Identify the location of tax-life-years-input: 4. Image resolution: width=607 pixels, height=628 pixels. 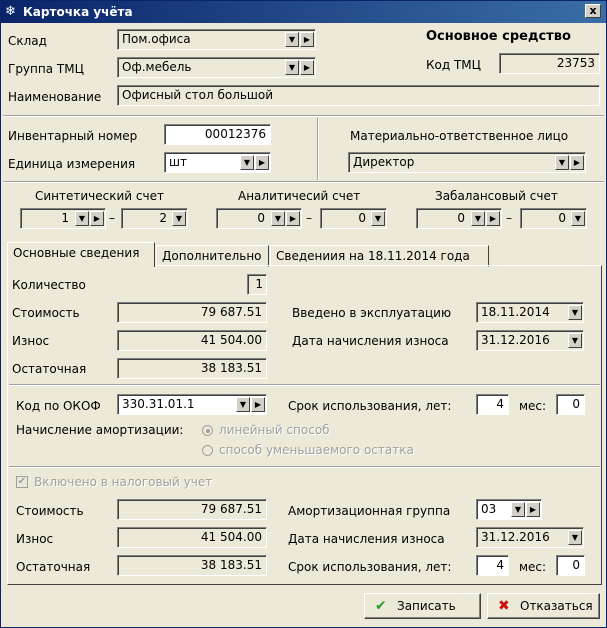
(492, 565).